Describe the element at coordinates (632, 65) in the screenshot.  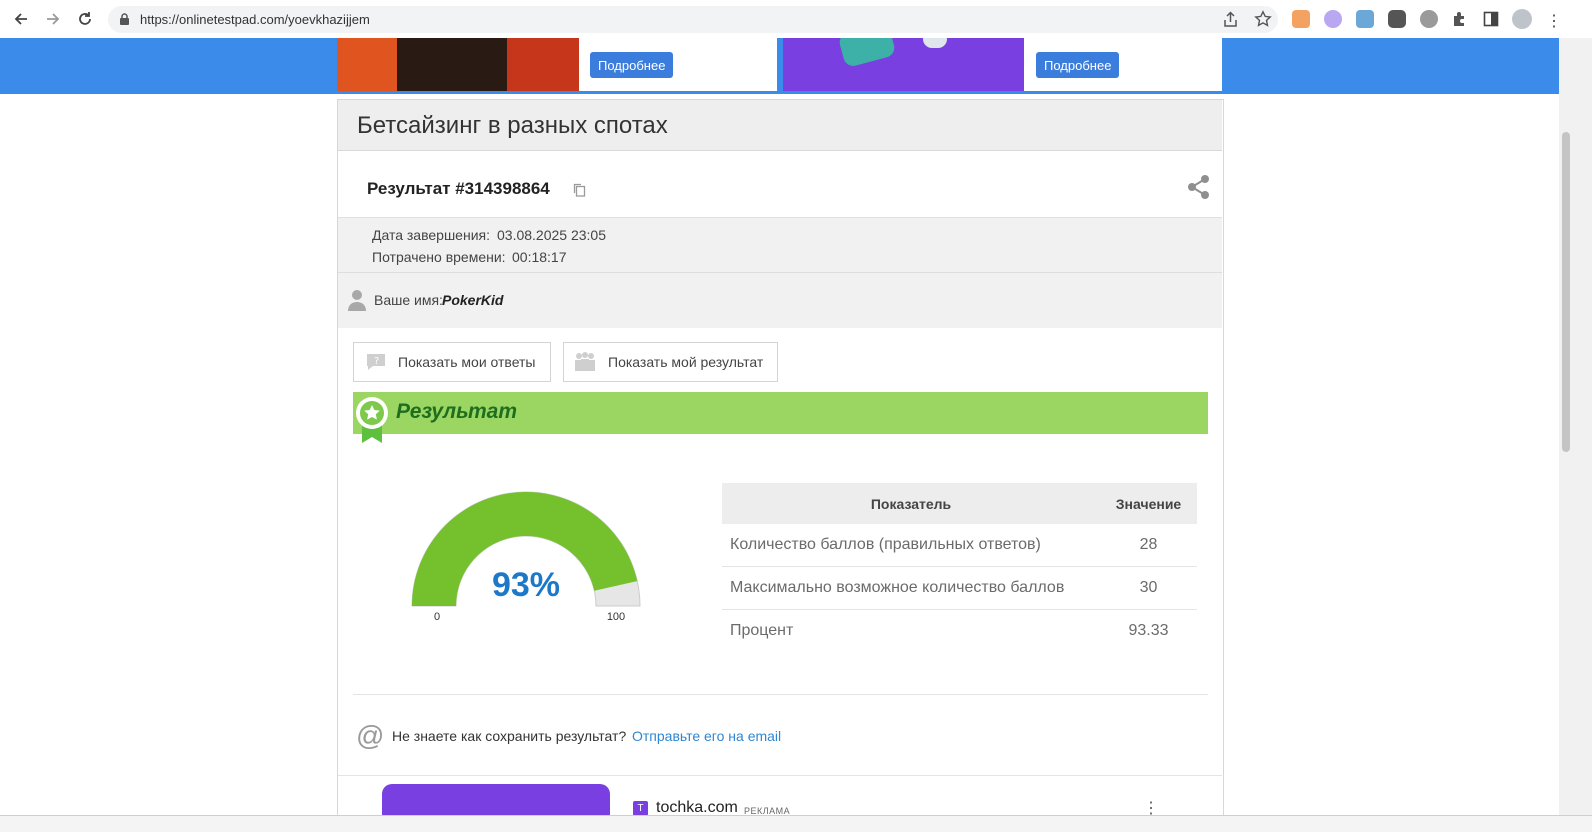
I see `ad-more-button-1: Подробнее` at that location.